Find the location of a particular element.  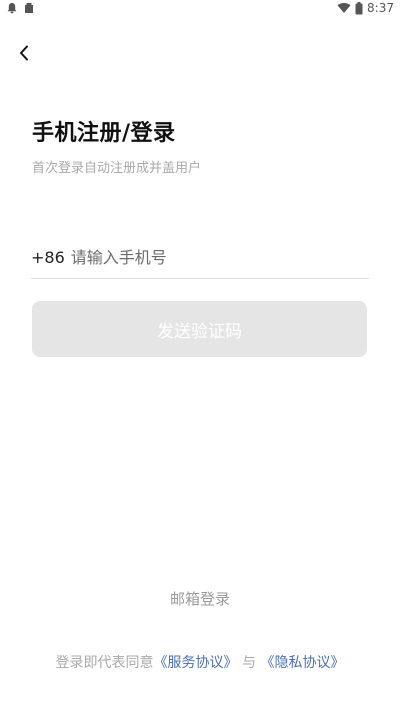

phone-number-input is located at coordinates (219, 257).